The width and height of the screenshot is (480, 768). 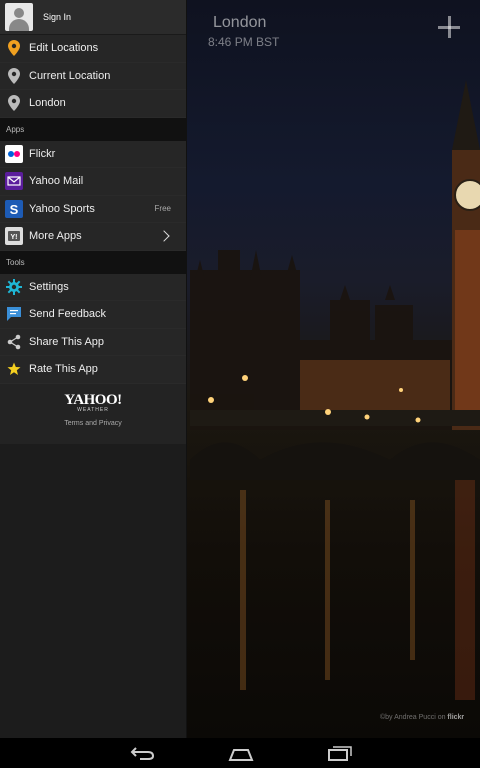 I want to click on yahoo-sports-app-item: S Yahoo Sports Free, so click(x=93, y=209).